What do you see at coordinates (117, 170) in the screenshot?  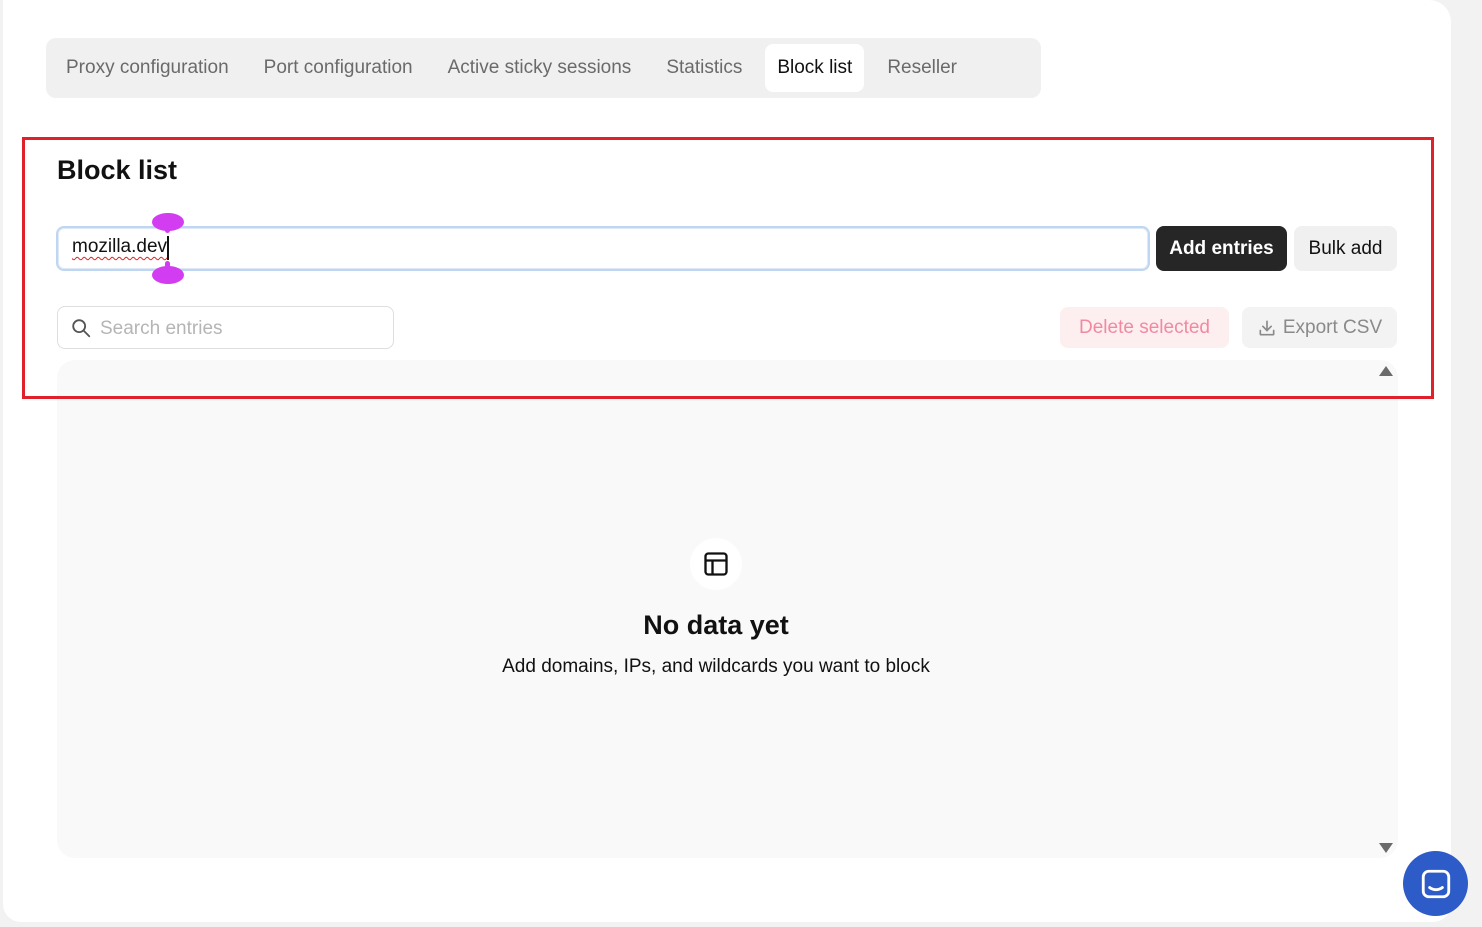 I see `page-title: Block list` at bounding box center [117, 170].